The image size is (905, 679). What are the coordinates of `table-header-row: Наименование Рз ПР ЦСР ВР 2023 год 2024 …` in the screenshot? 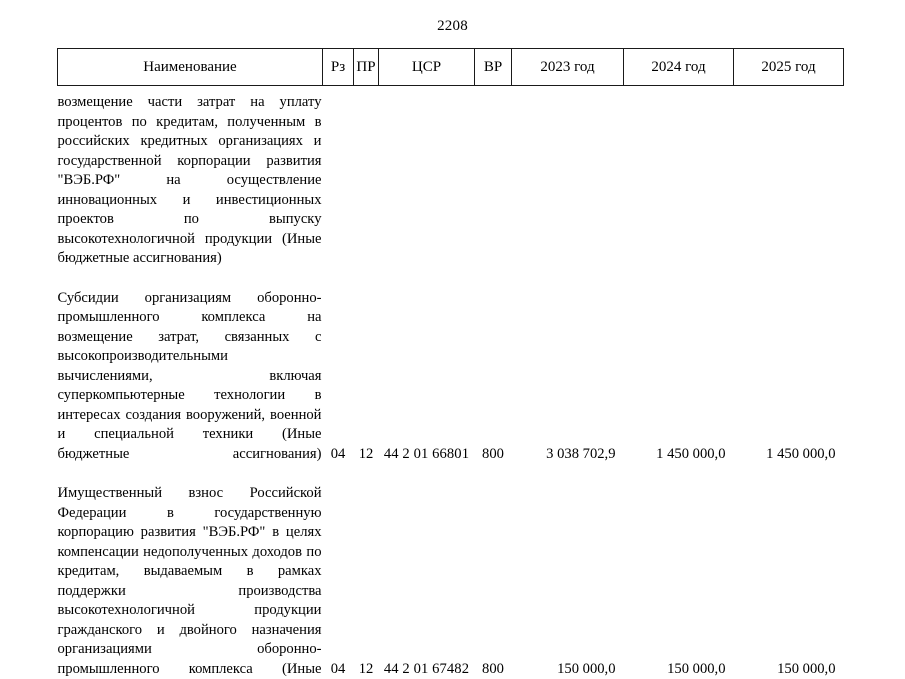 It's located at (451, 67).